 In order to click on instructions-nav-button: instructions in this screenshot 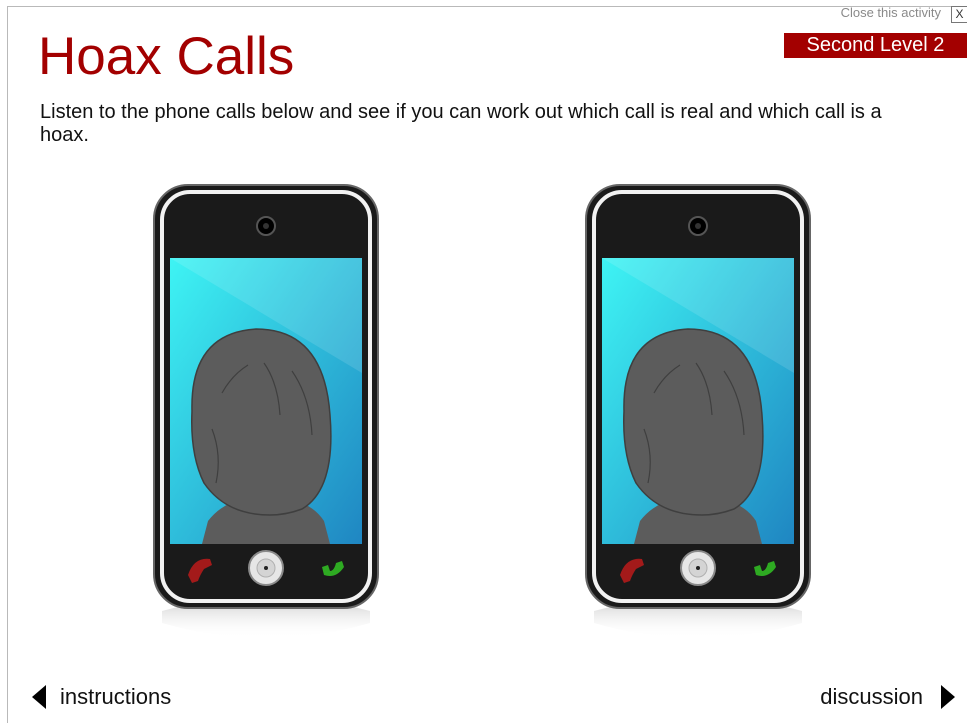, I will do `click(101, 697)`.